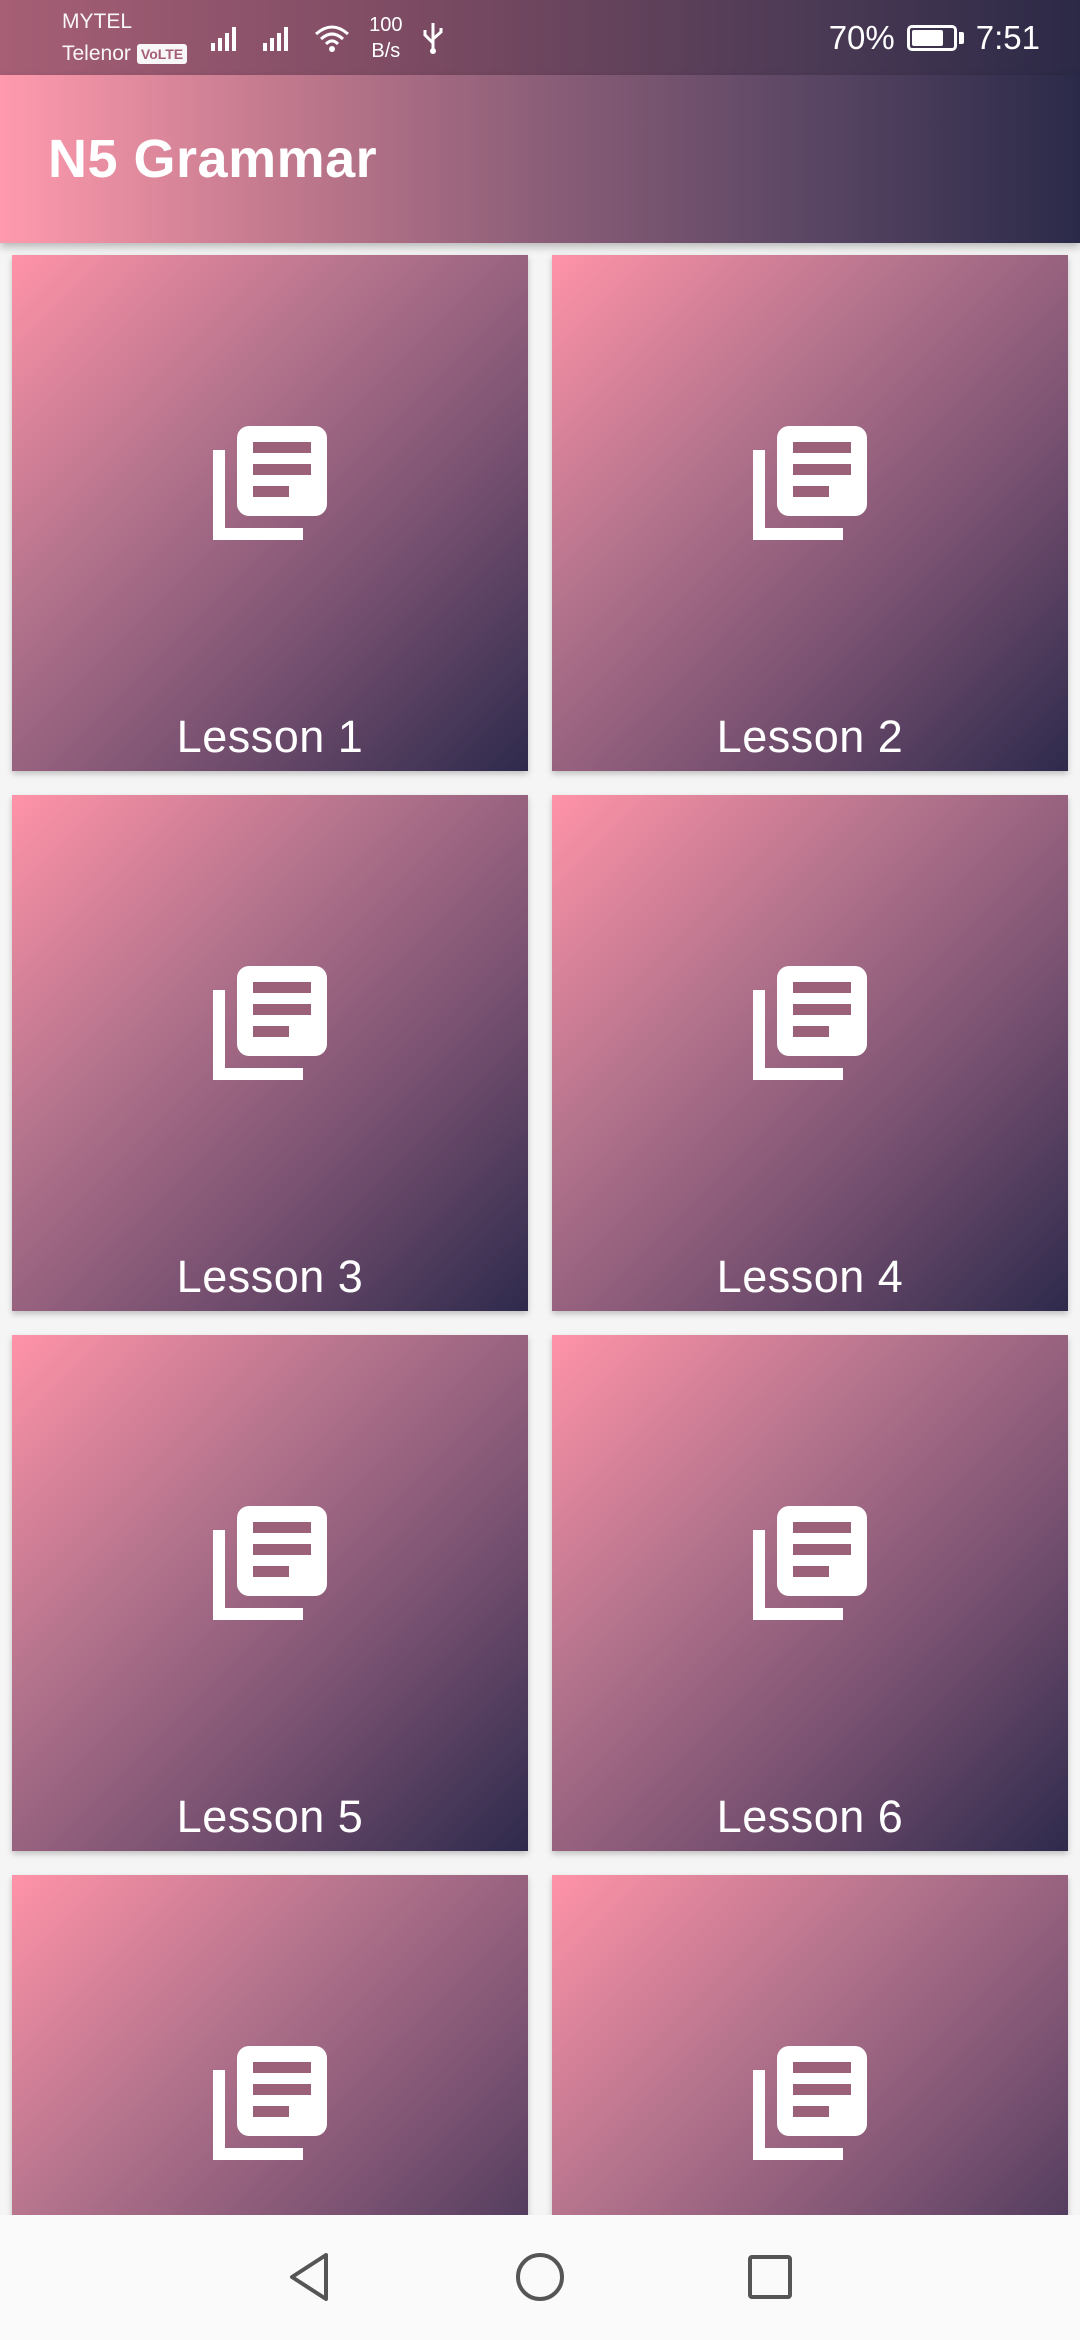  What do you see at coordinates (861, 37) in the screenshot?
I see `battery-percent: 70%` at bounding box center [861, 37].